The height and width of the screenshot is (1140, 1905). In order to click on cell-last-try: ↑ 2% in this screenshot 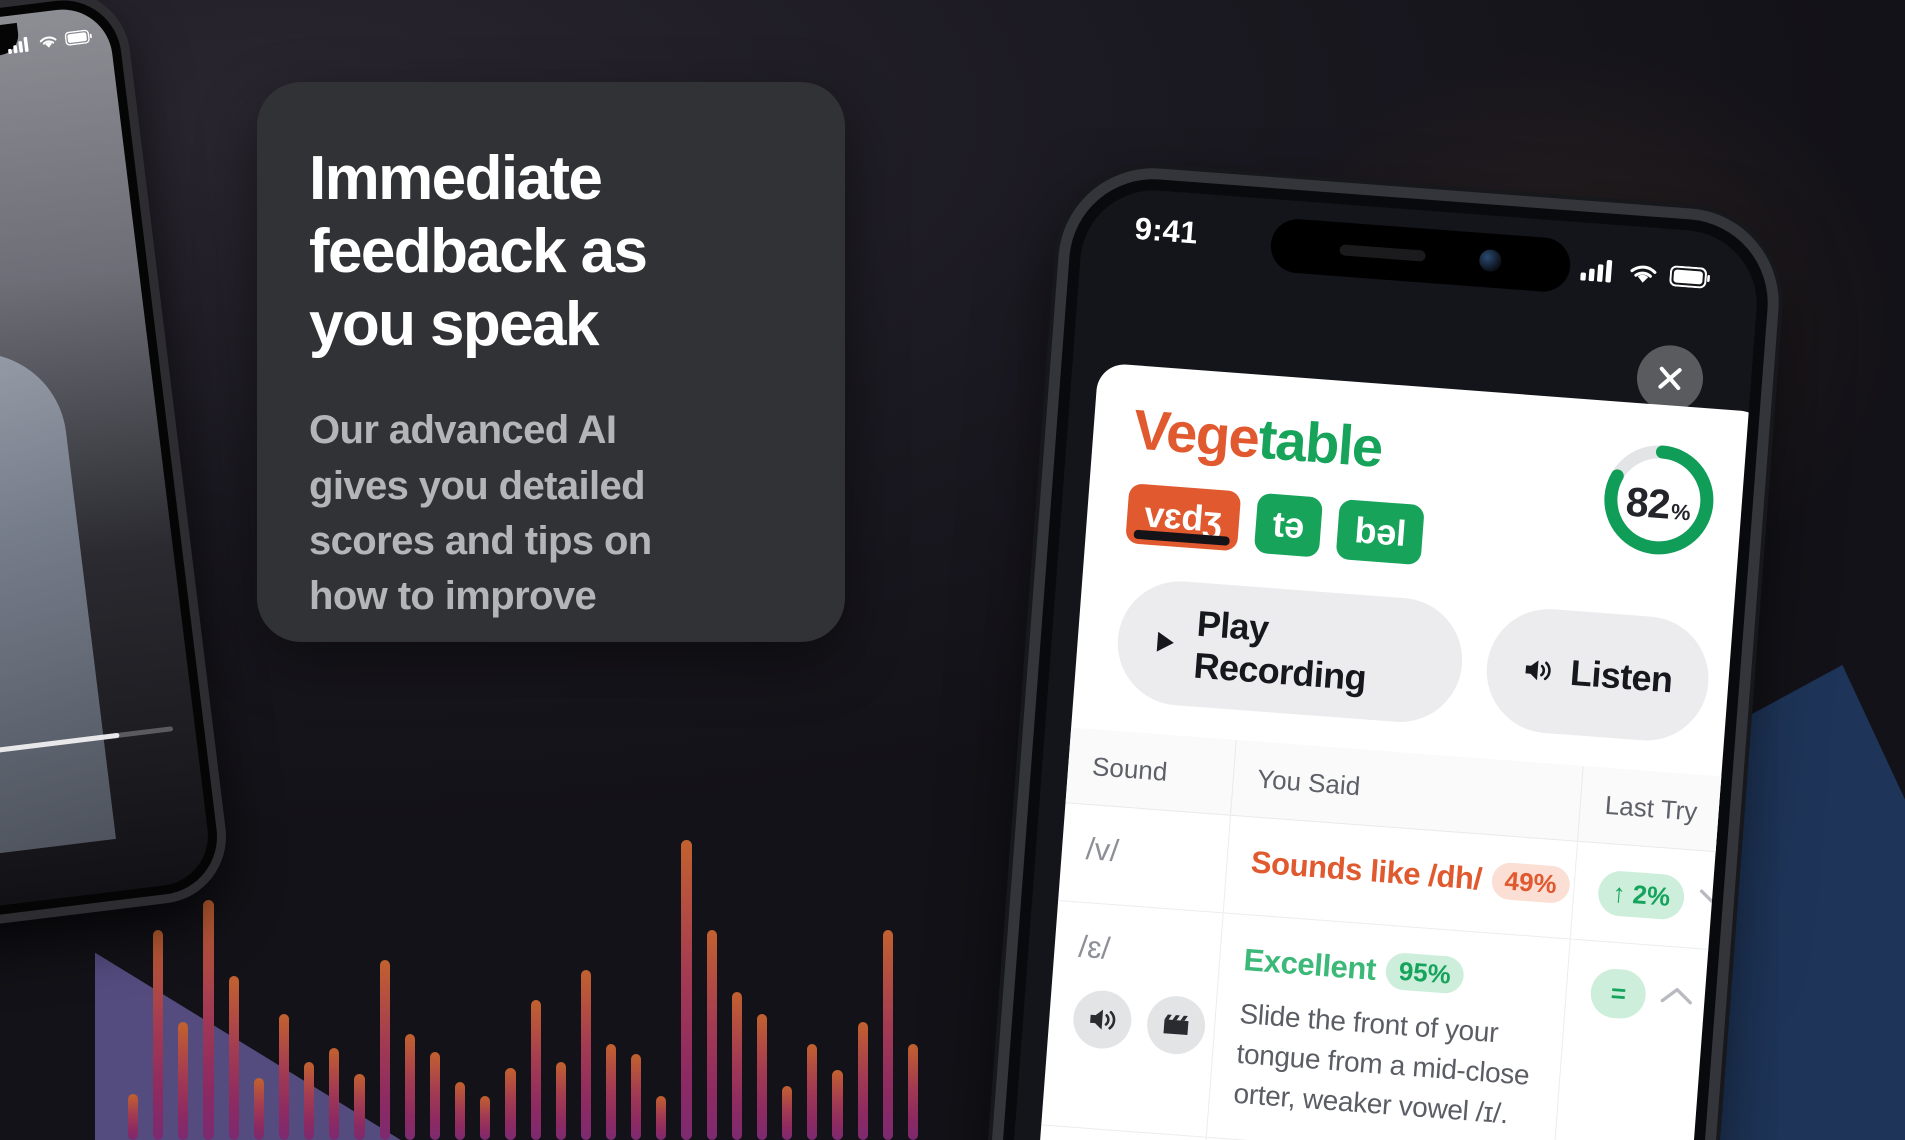, I will do `click(1653, 896)`.